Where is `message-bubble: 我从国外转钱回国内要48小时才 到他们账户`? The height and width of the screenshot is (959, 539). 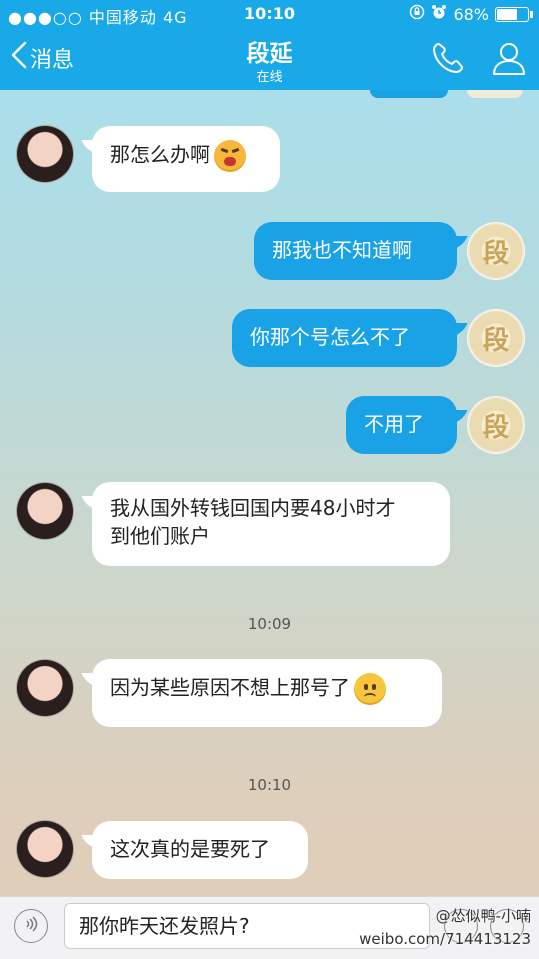 message-bubble: 我从国外转钱回国内要48小时才 到他们账户 is located at coordinates (271, 524).